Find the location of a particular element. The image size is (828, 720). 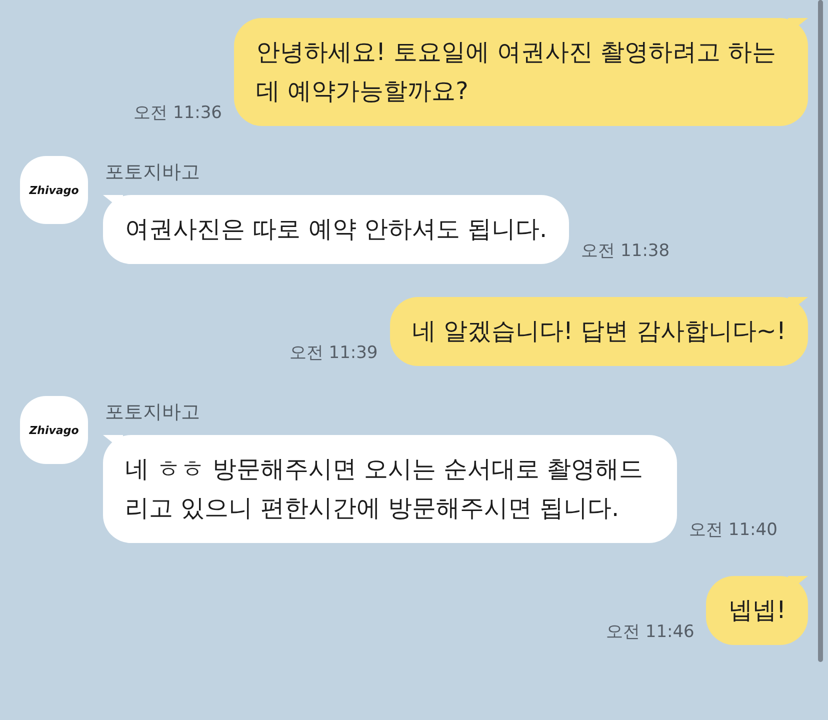

message-time: 오전 11:38 is located at coordinates (625, 251).